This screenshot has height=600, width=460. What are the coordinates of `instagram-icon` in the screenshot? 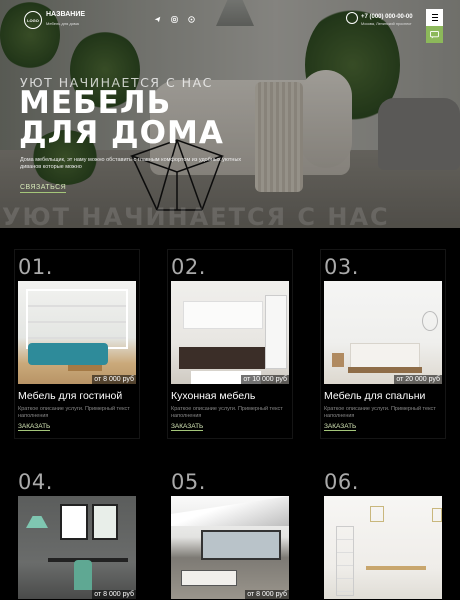 It's located at (174, 19).